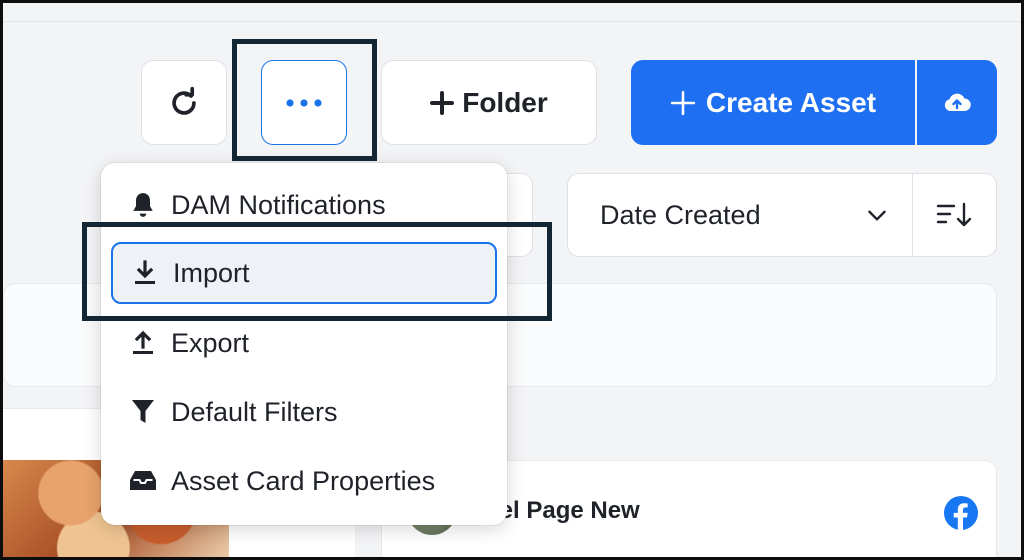  I want to click on sort-by-value: Date Created, so click(680, 214).